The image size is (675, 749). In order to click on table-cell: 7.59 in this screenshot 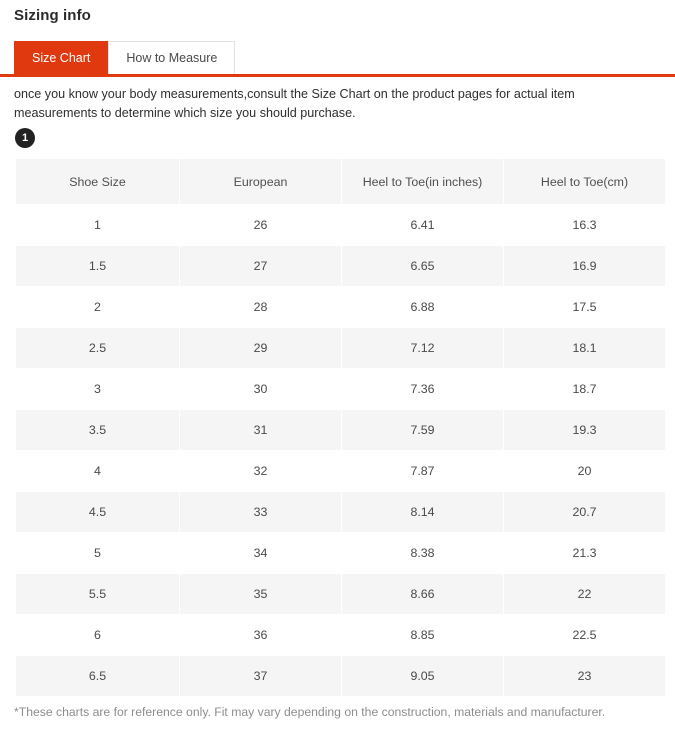, I will do `click(422, 430)`.